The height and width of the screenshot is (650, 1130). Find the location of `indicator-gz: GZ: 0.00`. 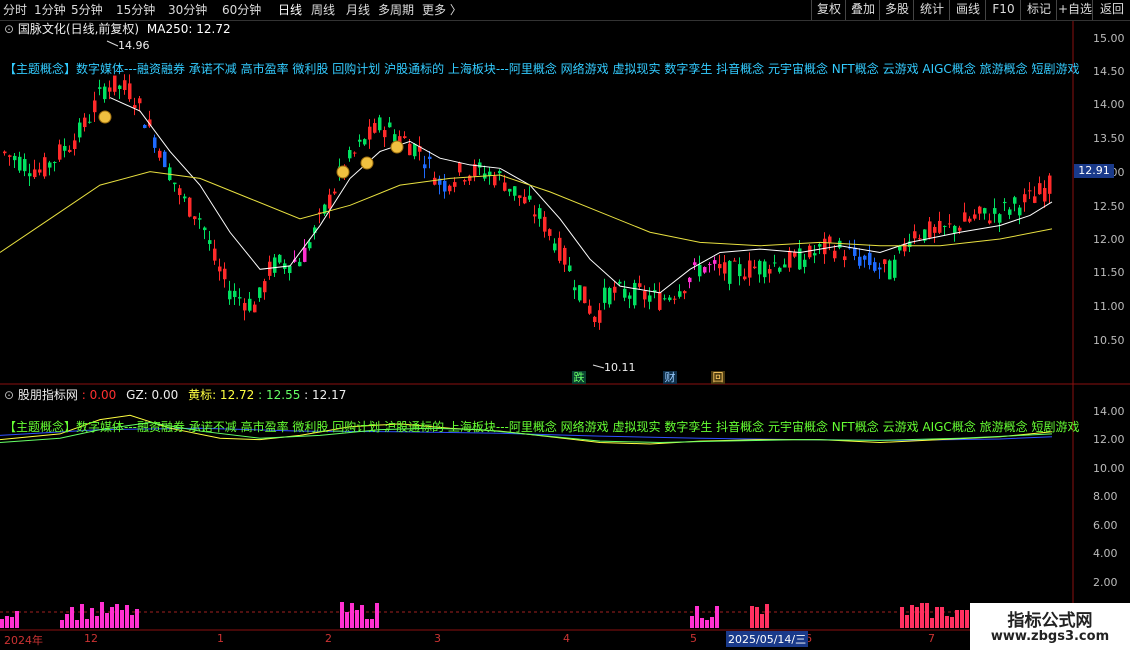

indicator-gz: GZ: 0.00 is located at coordinates (152, 395).